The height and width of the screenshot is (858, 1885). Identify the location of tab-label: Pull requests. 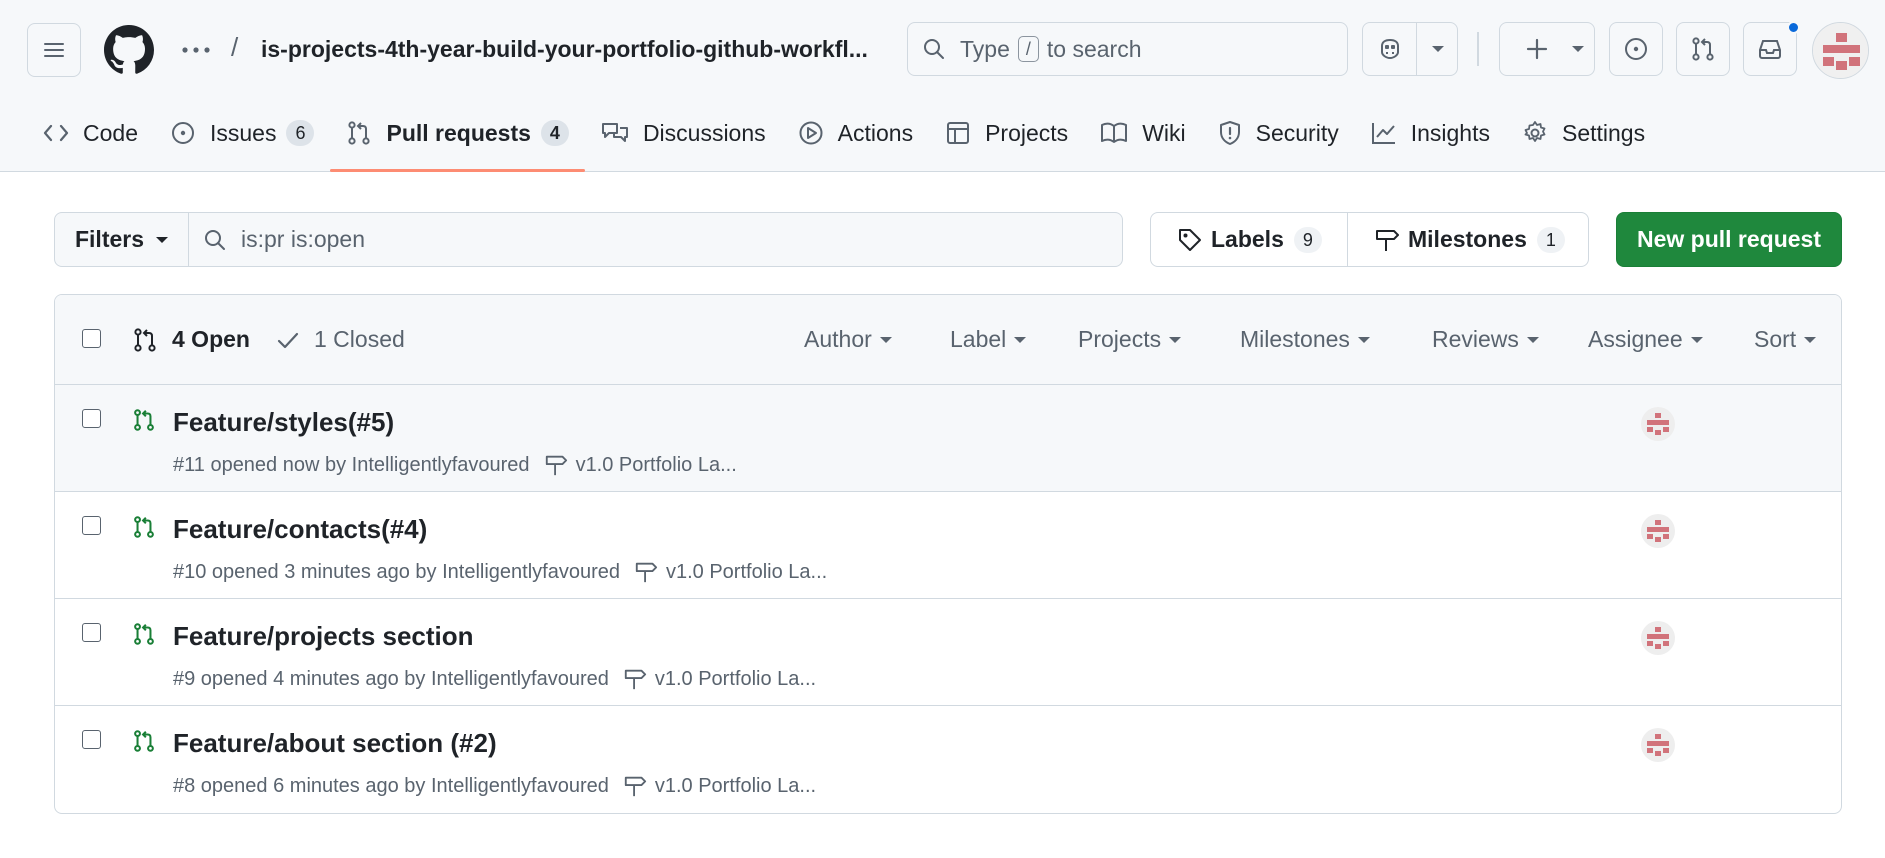
(458, 132).